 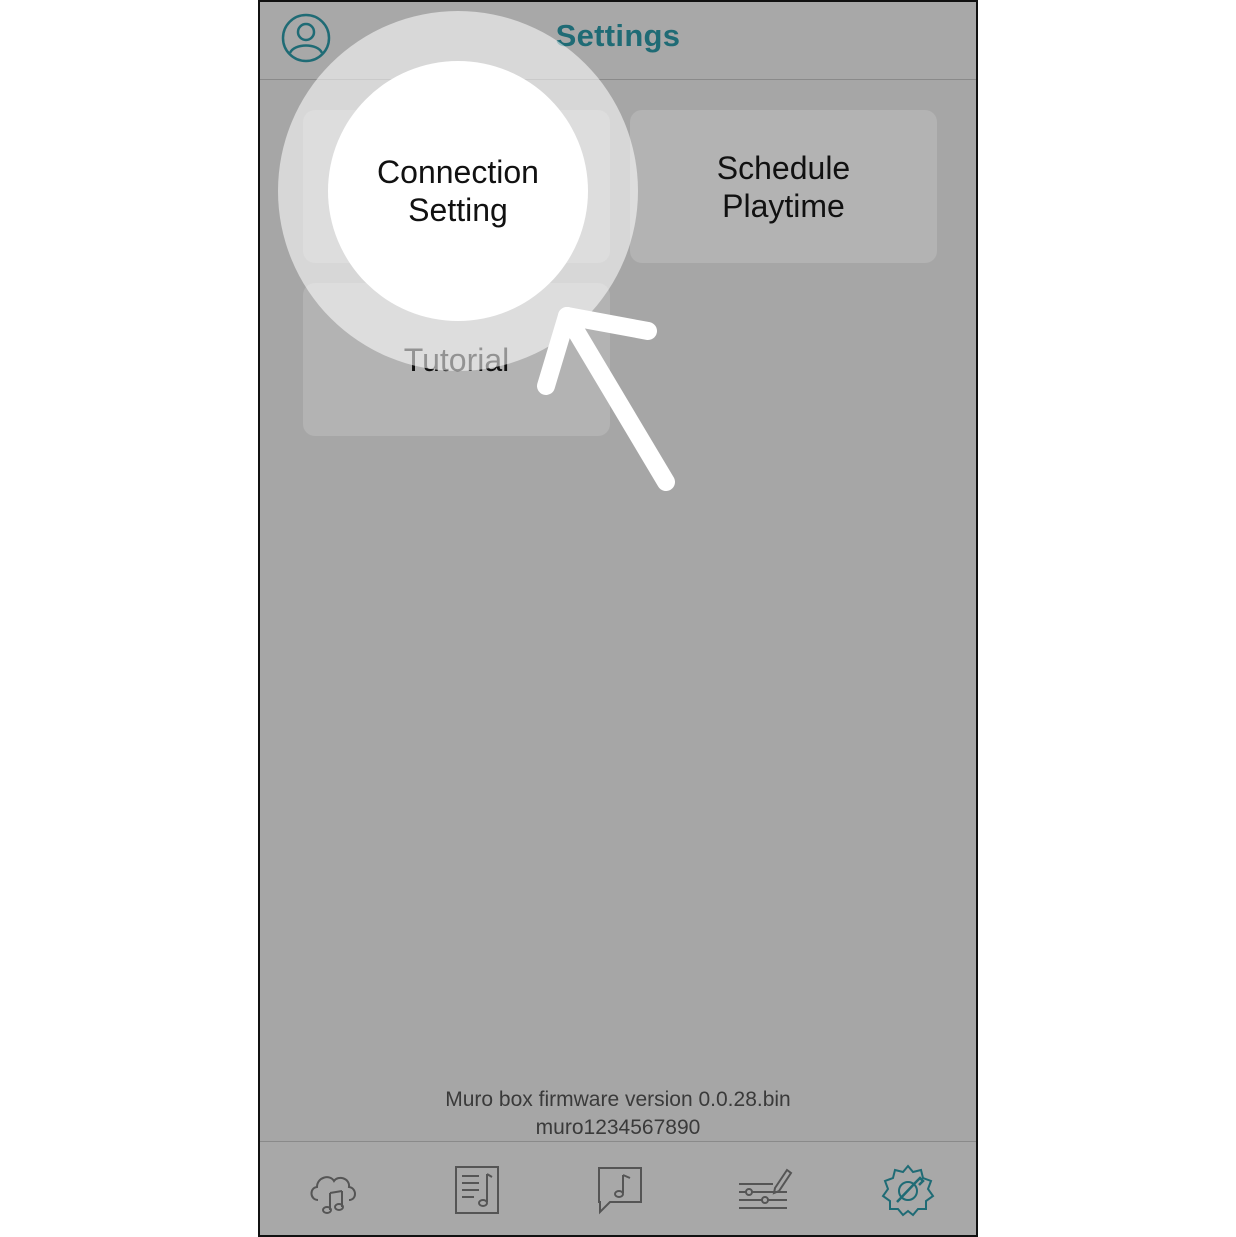 I want to click on tab-music-chat, so click(x=620, y=1190).